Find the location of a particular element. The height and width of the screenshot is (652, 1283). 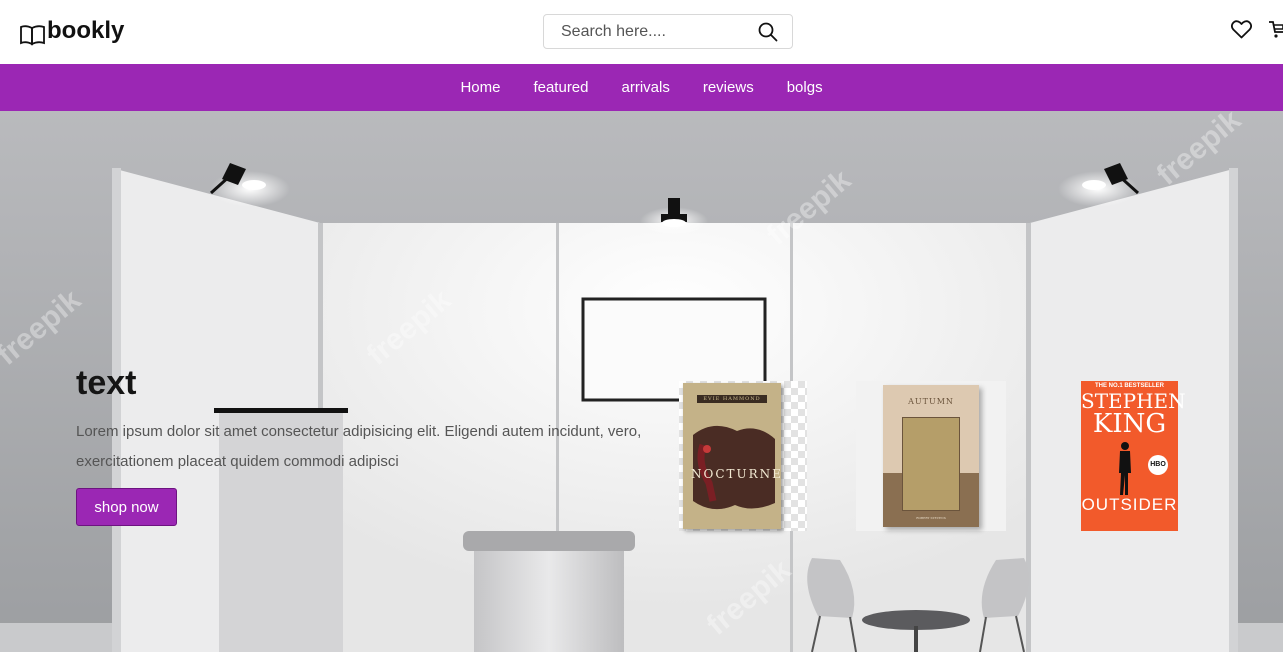

book-3-author-line2: KING is located at coordinates (1129, 424).